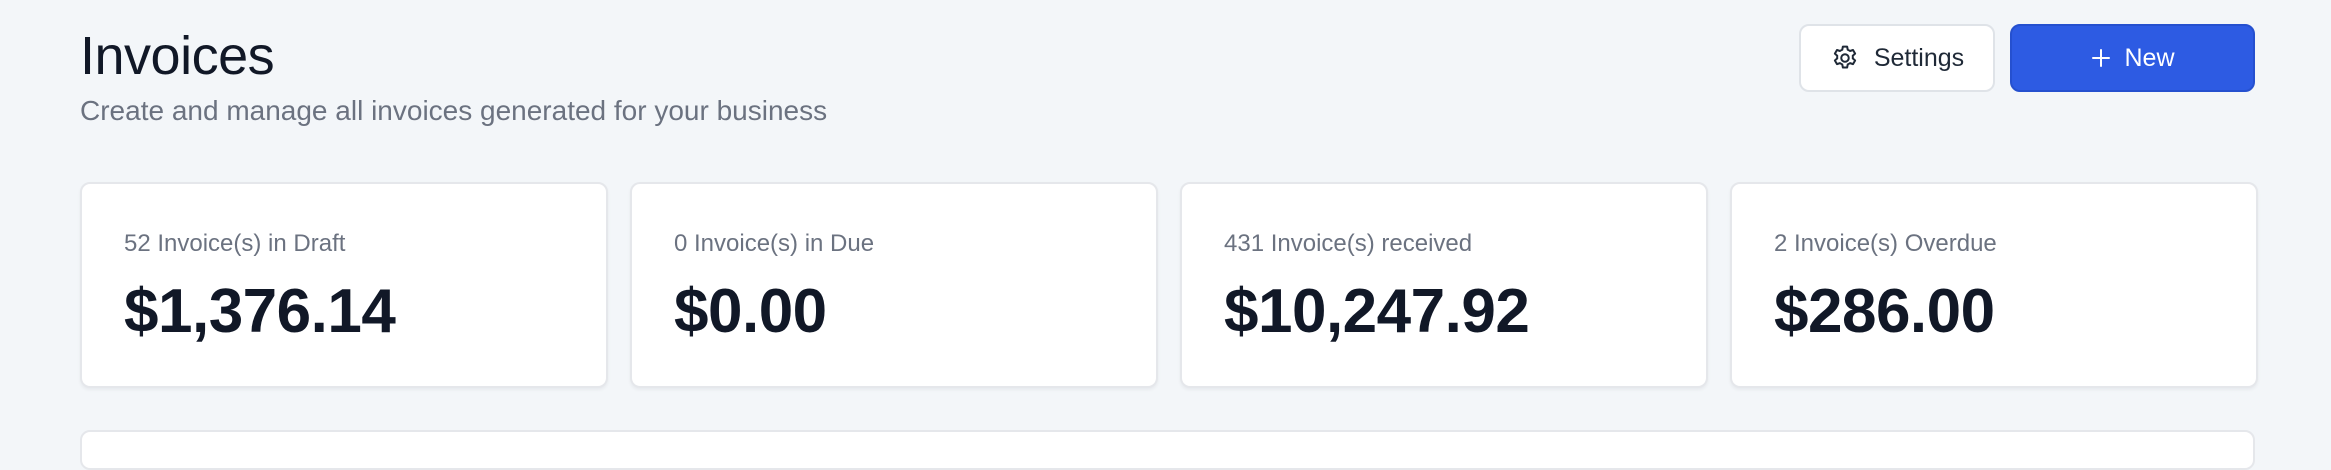  What do you see at coordinates (2149, 57) in the screenshot?
I see `new-button-label: New` at bounding box center [2149, 57].